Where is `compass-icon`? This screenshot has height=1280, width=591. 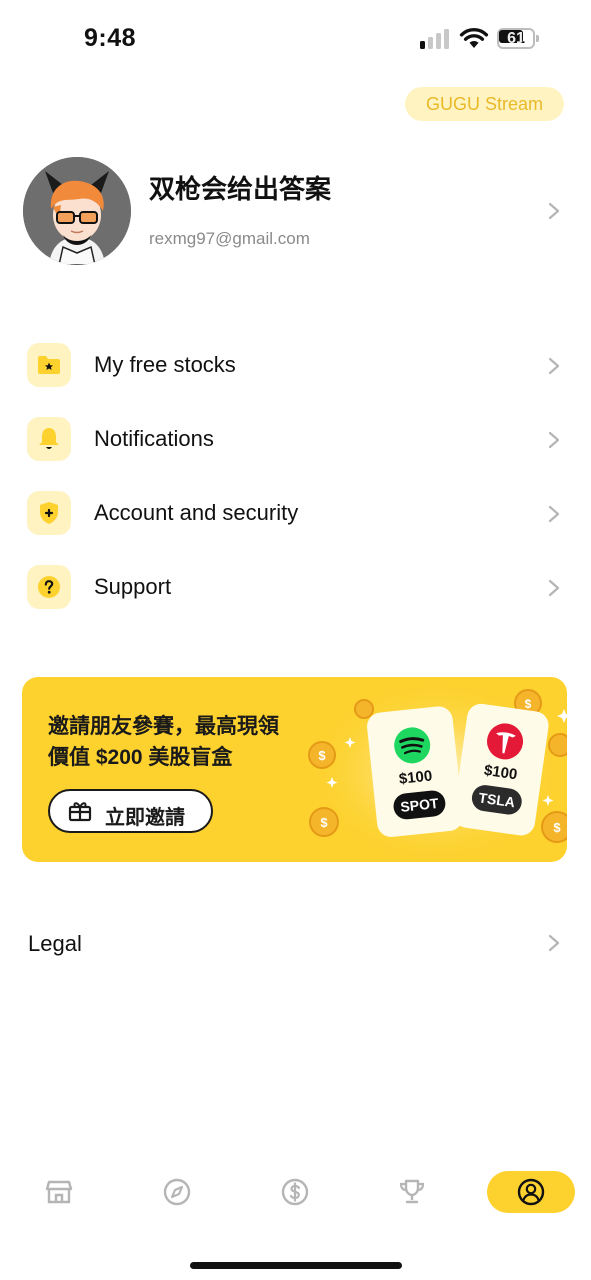 compass-icon is located at coordinates (177, 1192).